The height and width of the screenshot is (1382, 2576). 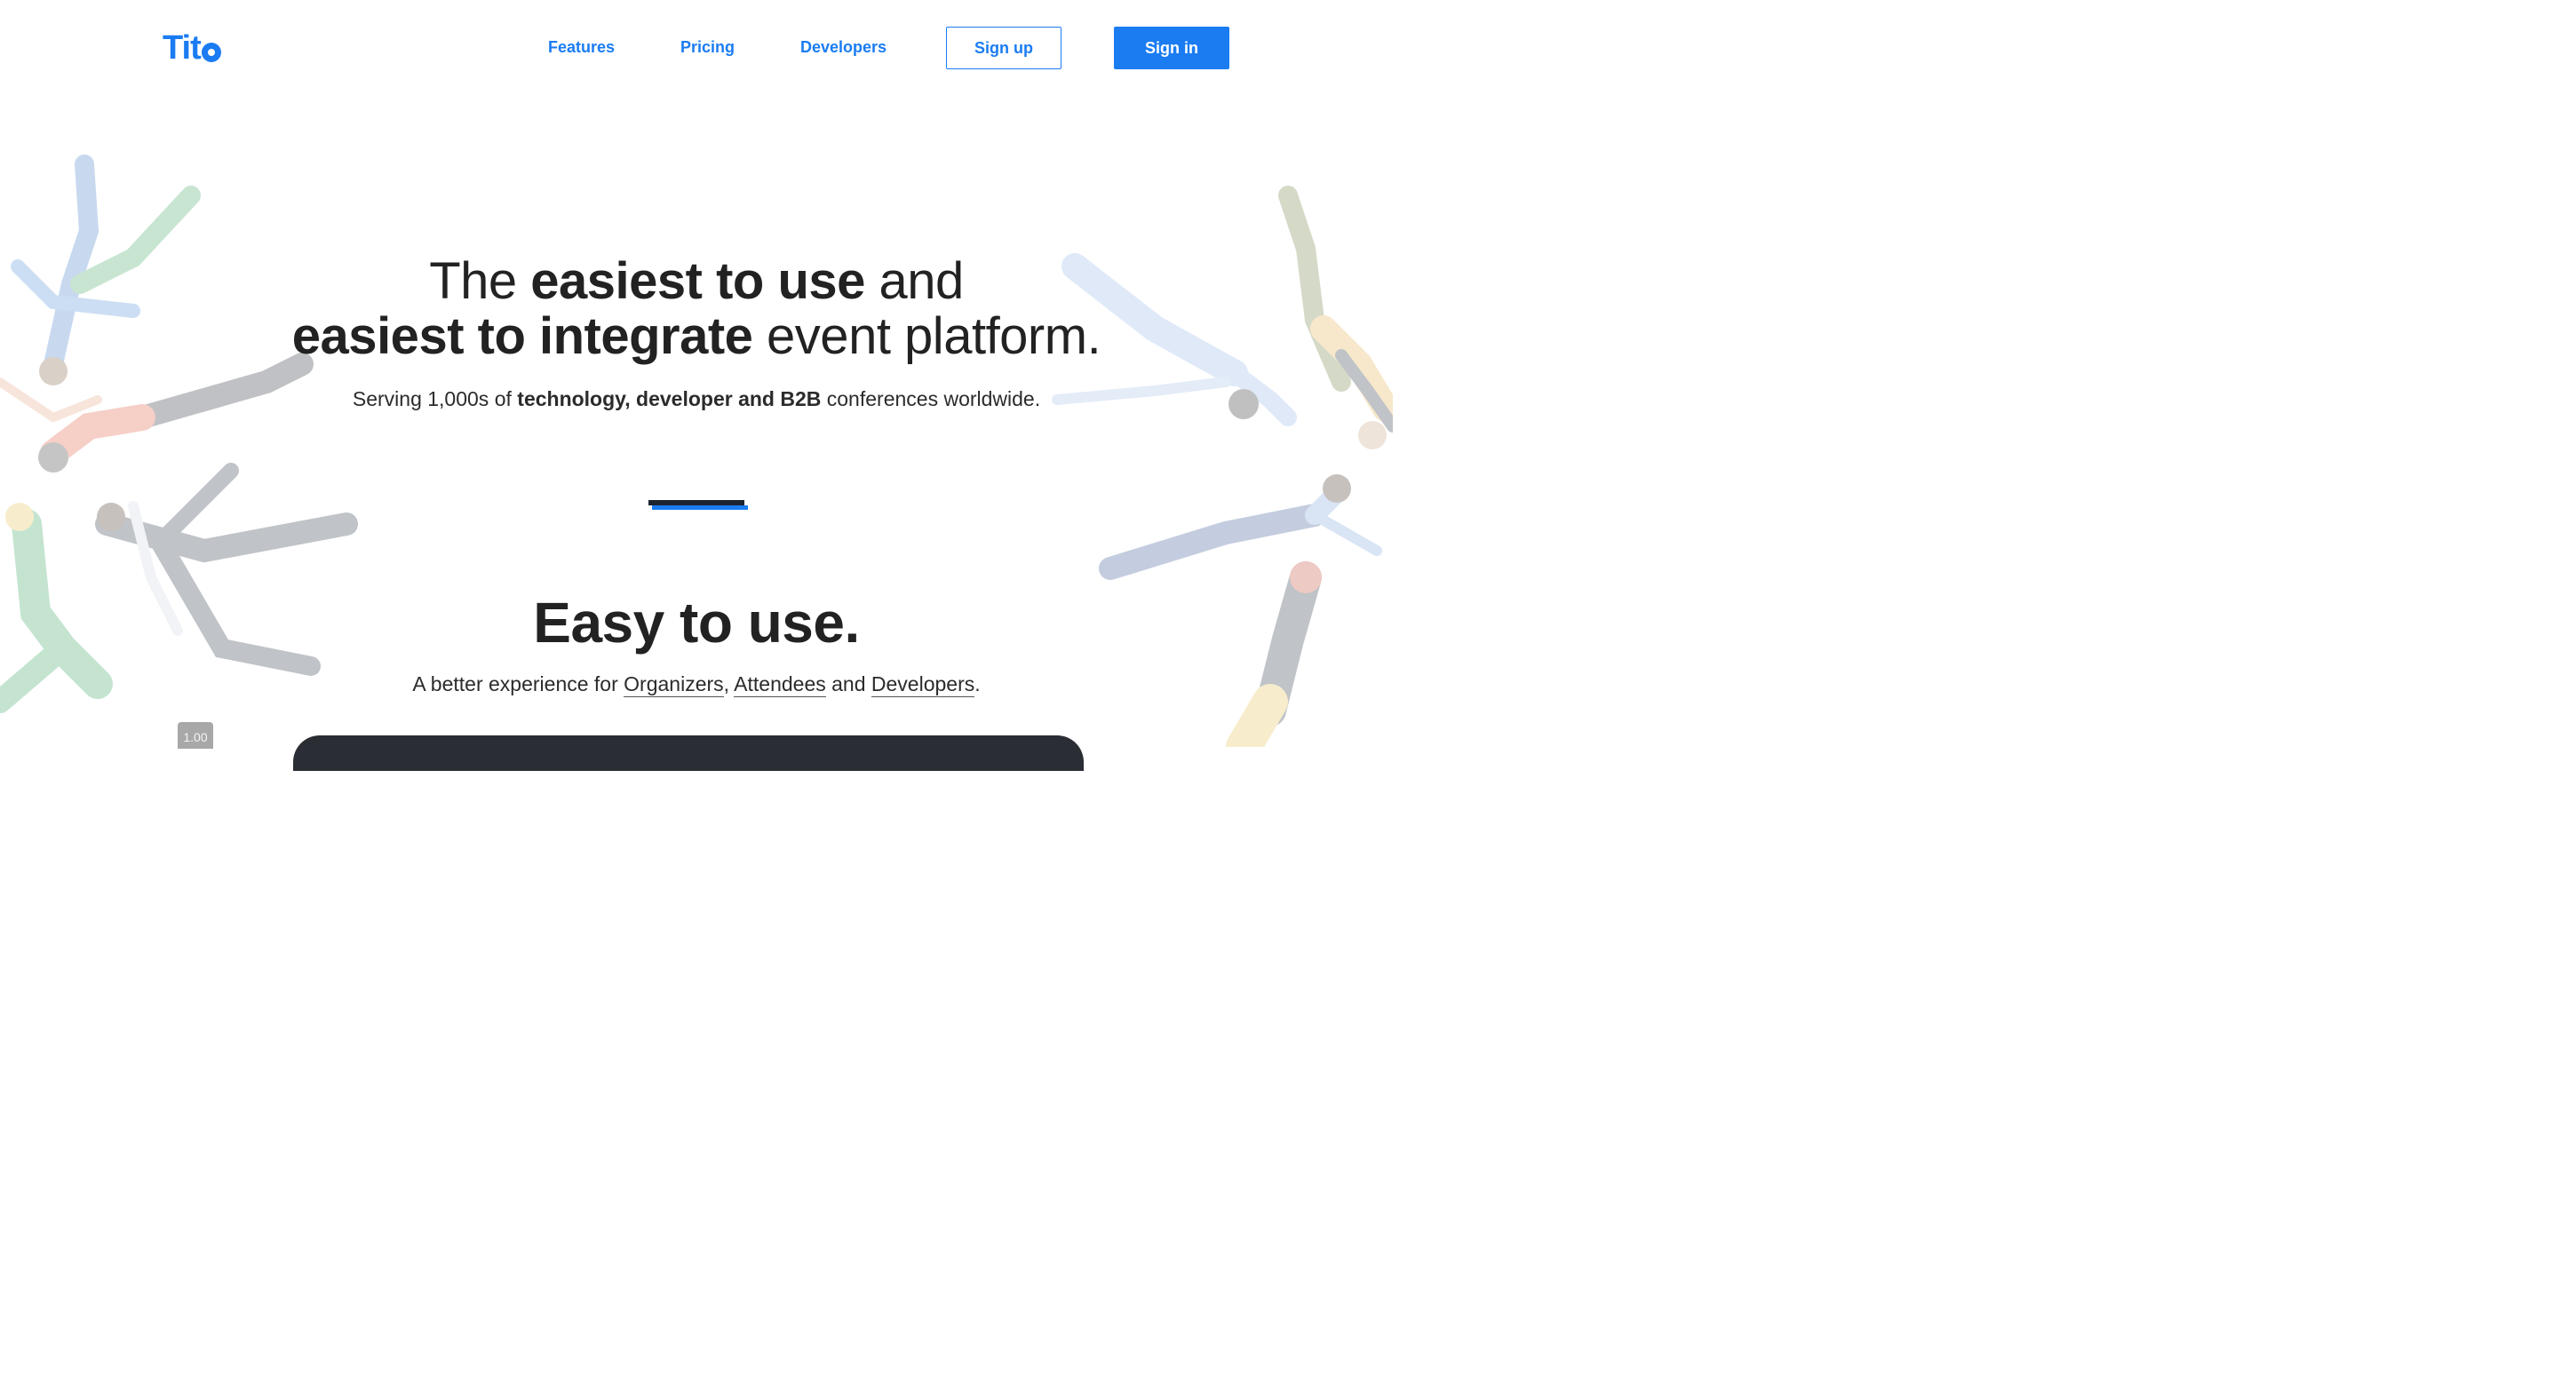 I want to click on device-mockup, so click(x=688, y=753).